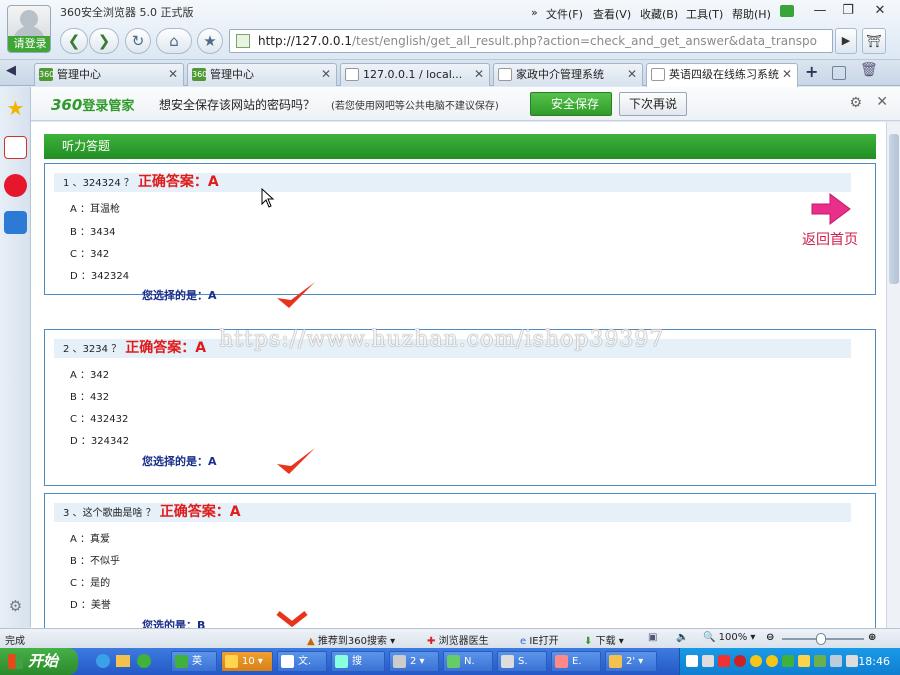  What do you see at coordinates (820, 11) in the screenshot?
I see `minimize-button: —` at bounding box center [820, 11].